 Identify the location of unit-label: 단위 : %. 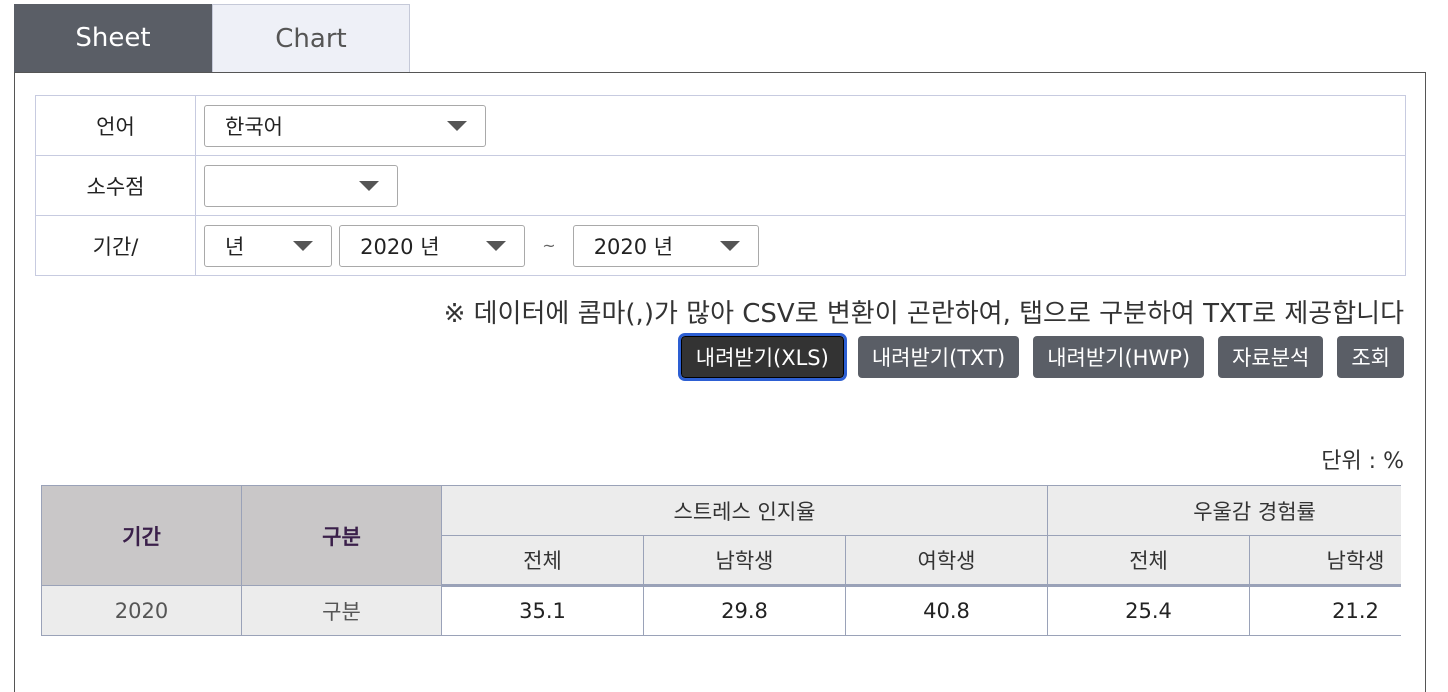
(1362, 461).